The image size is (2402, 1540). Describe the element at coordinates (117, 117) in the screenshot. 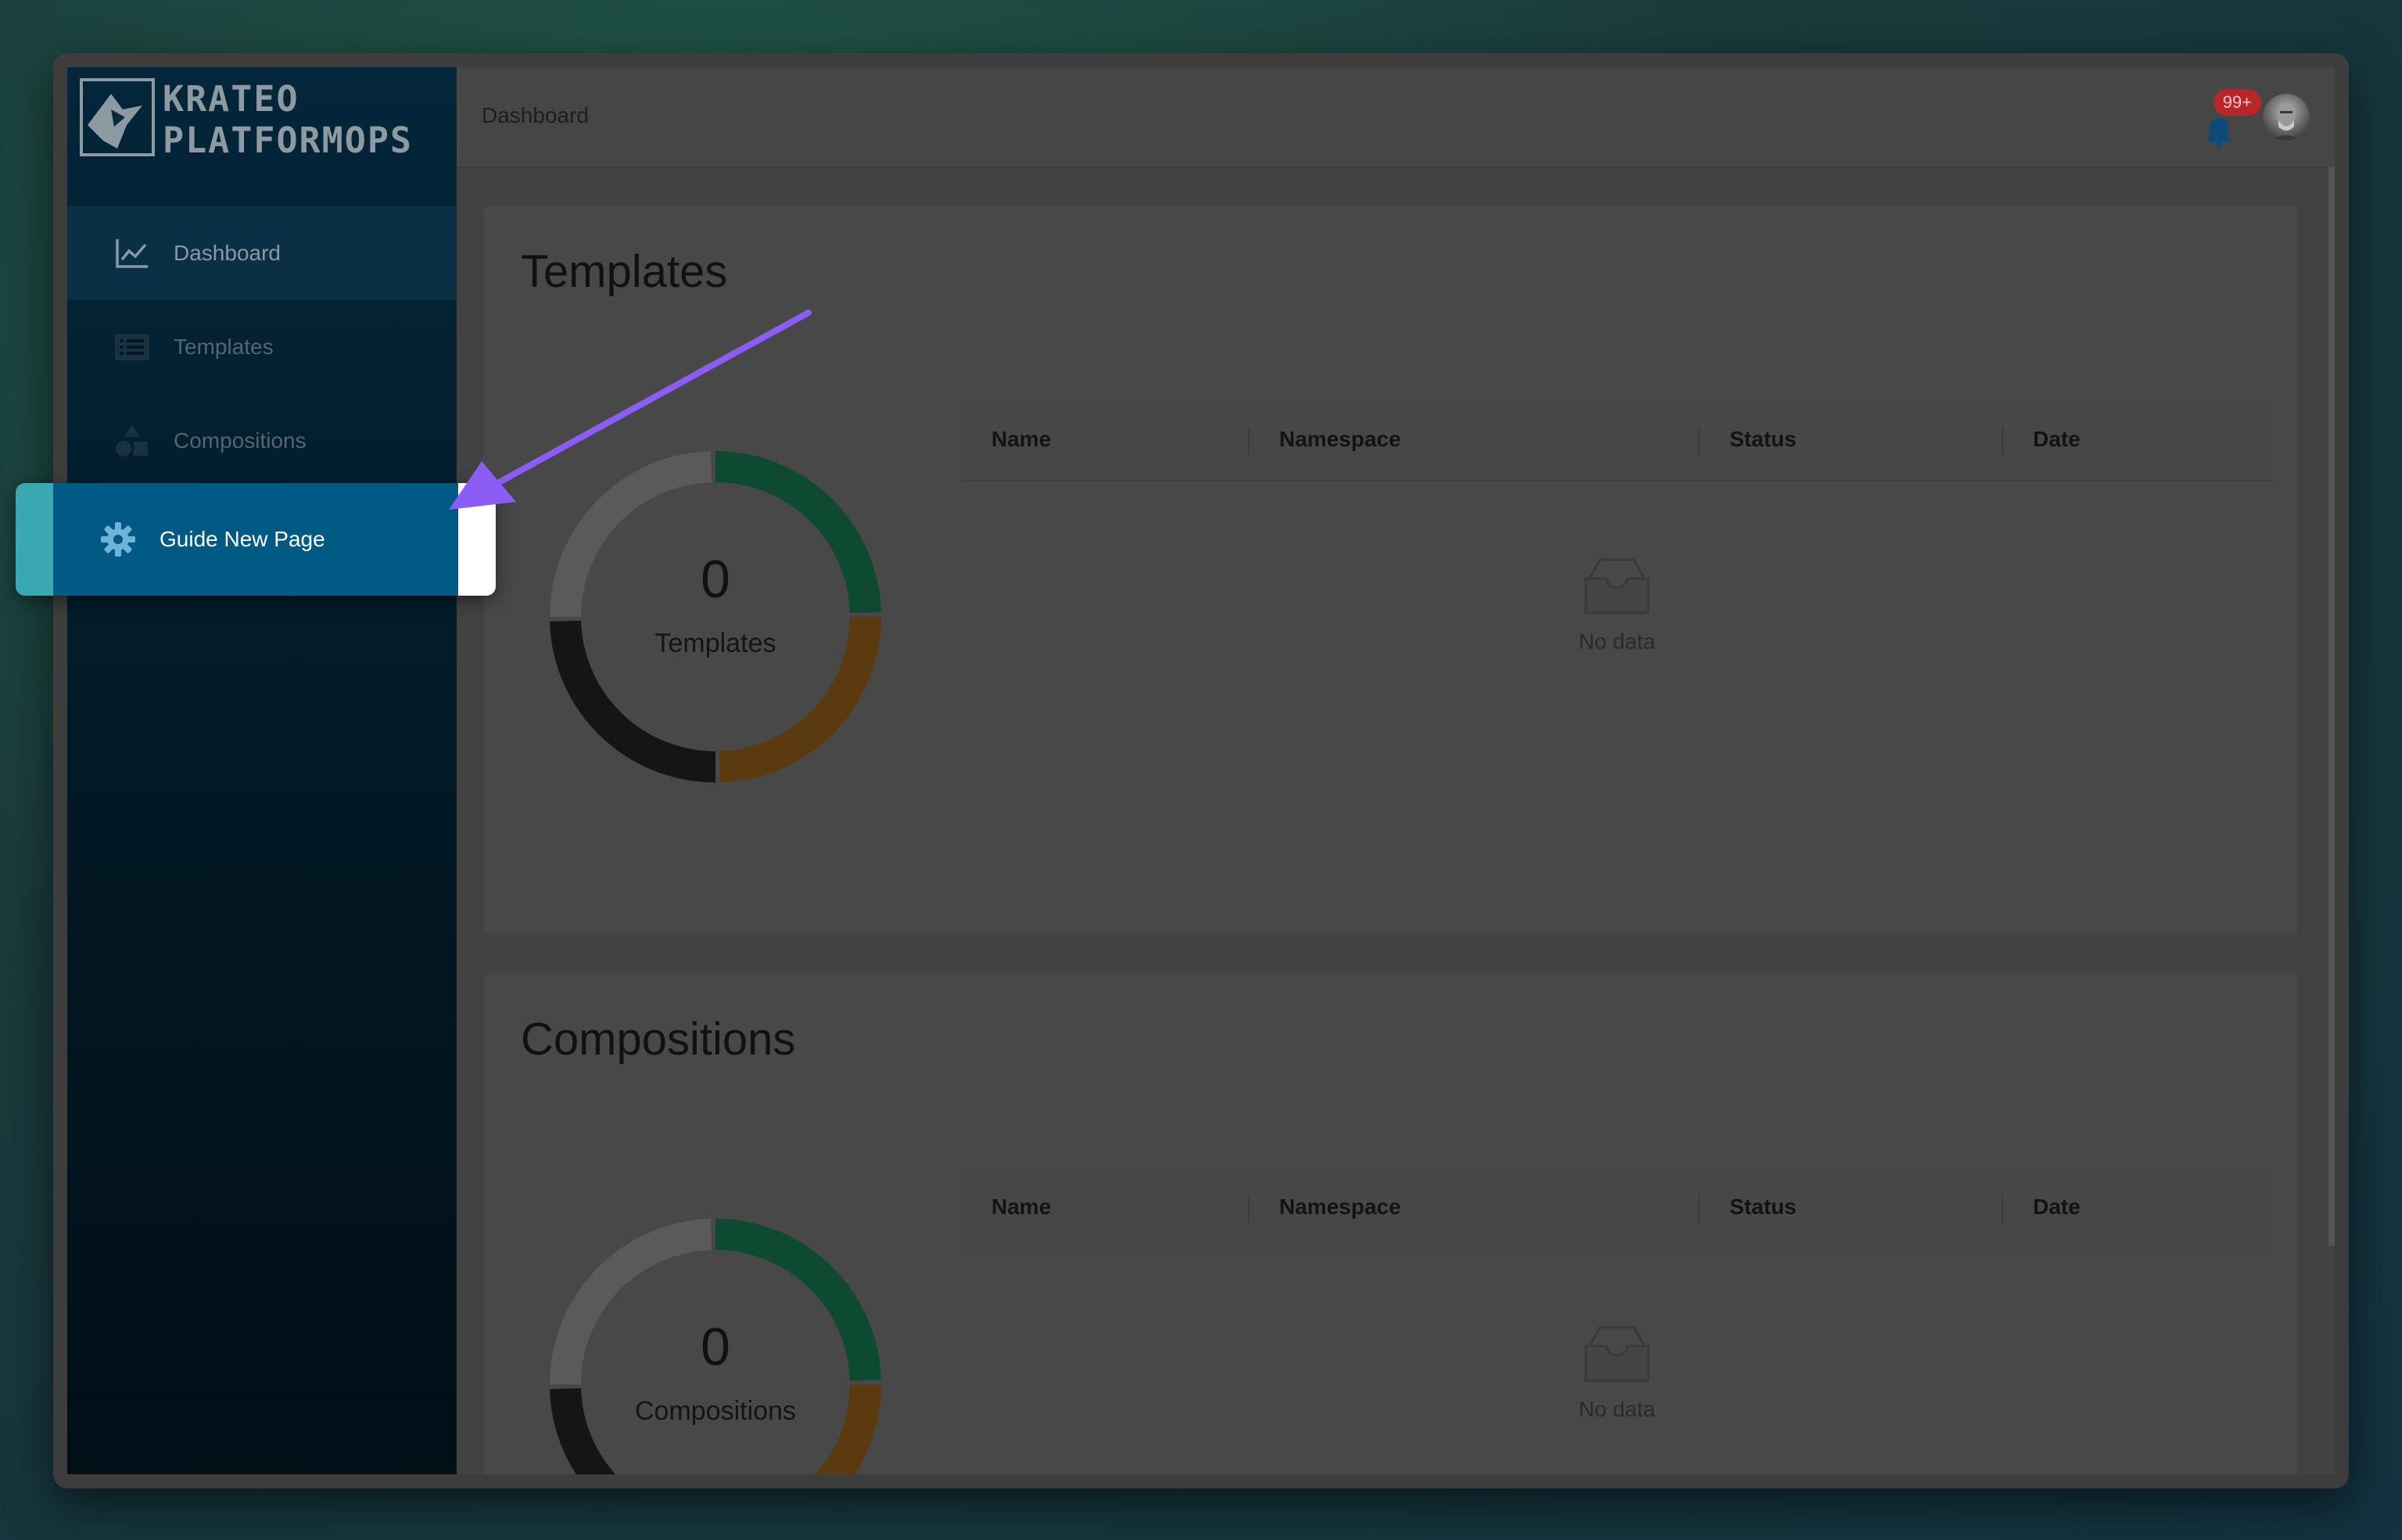

I see `krateo-logo-icon` at that location.